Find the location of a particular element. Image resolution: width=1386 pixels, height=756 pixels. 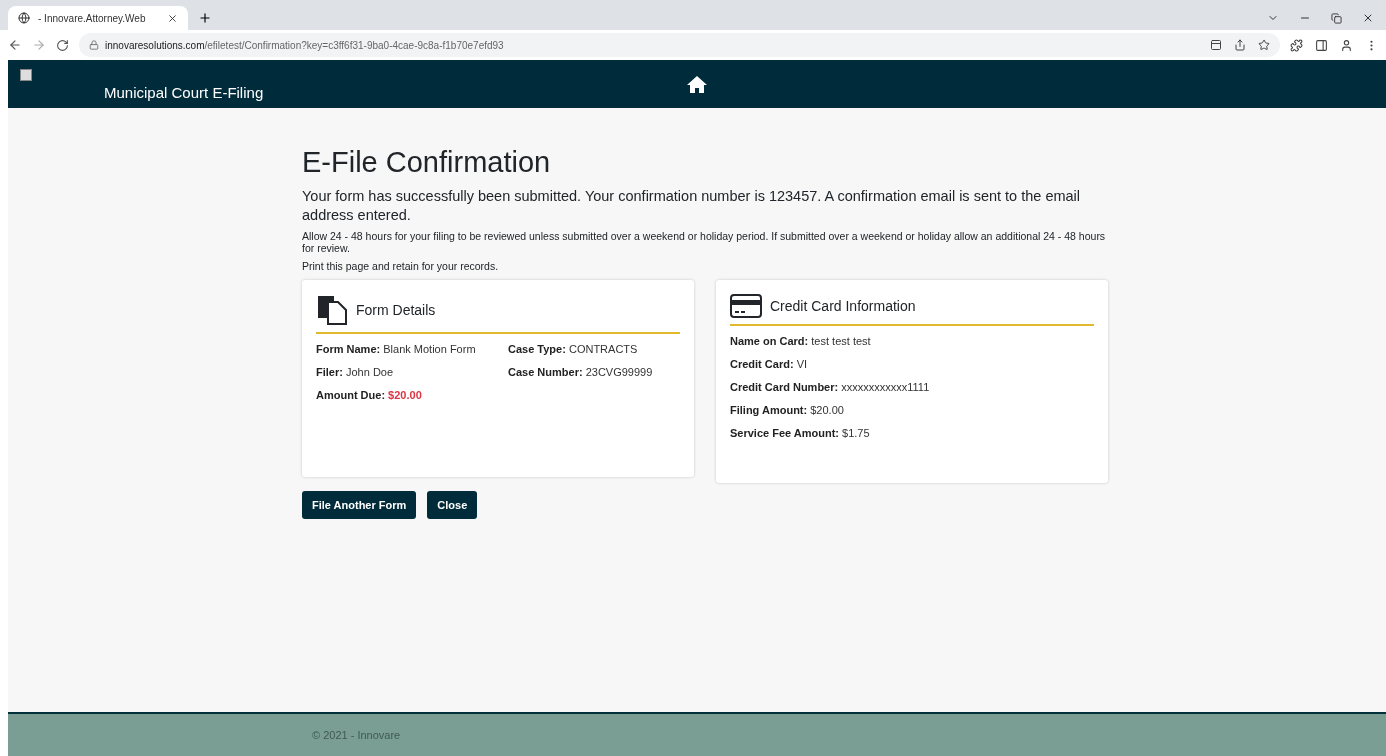

back-icon is located at coordinates (15, 45).